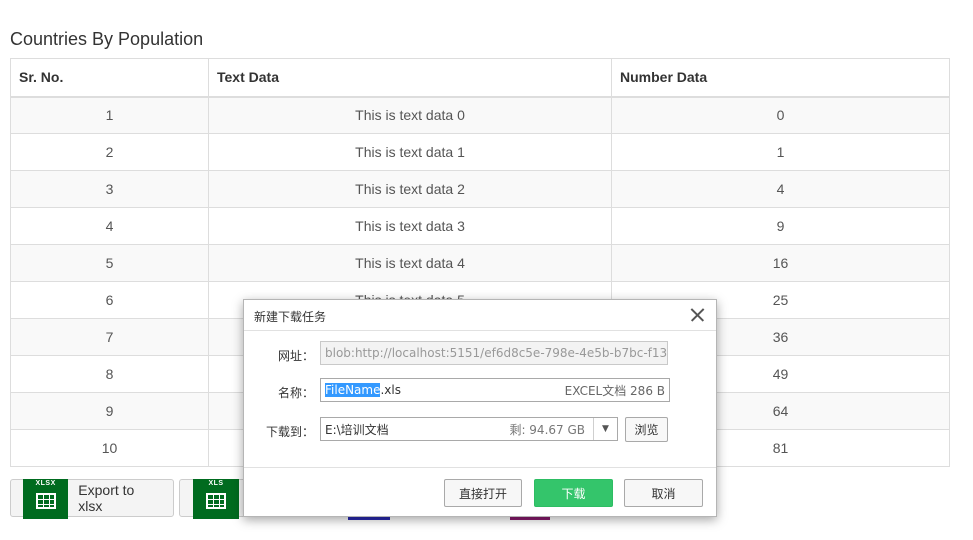  I want to click on cell-sr-no: 1, so click(109, 115).